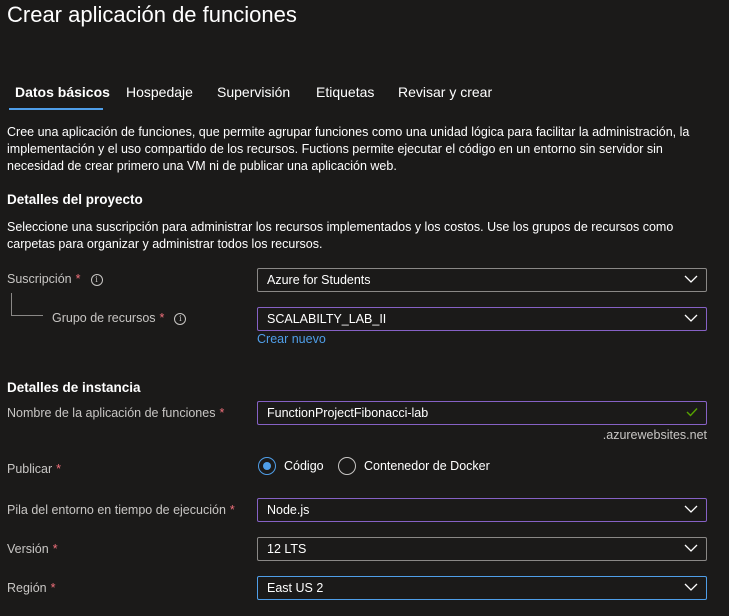 The image size is (729, 616). I want to click on tree-connector-horizontal, so click(27, 315).